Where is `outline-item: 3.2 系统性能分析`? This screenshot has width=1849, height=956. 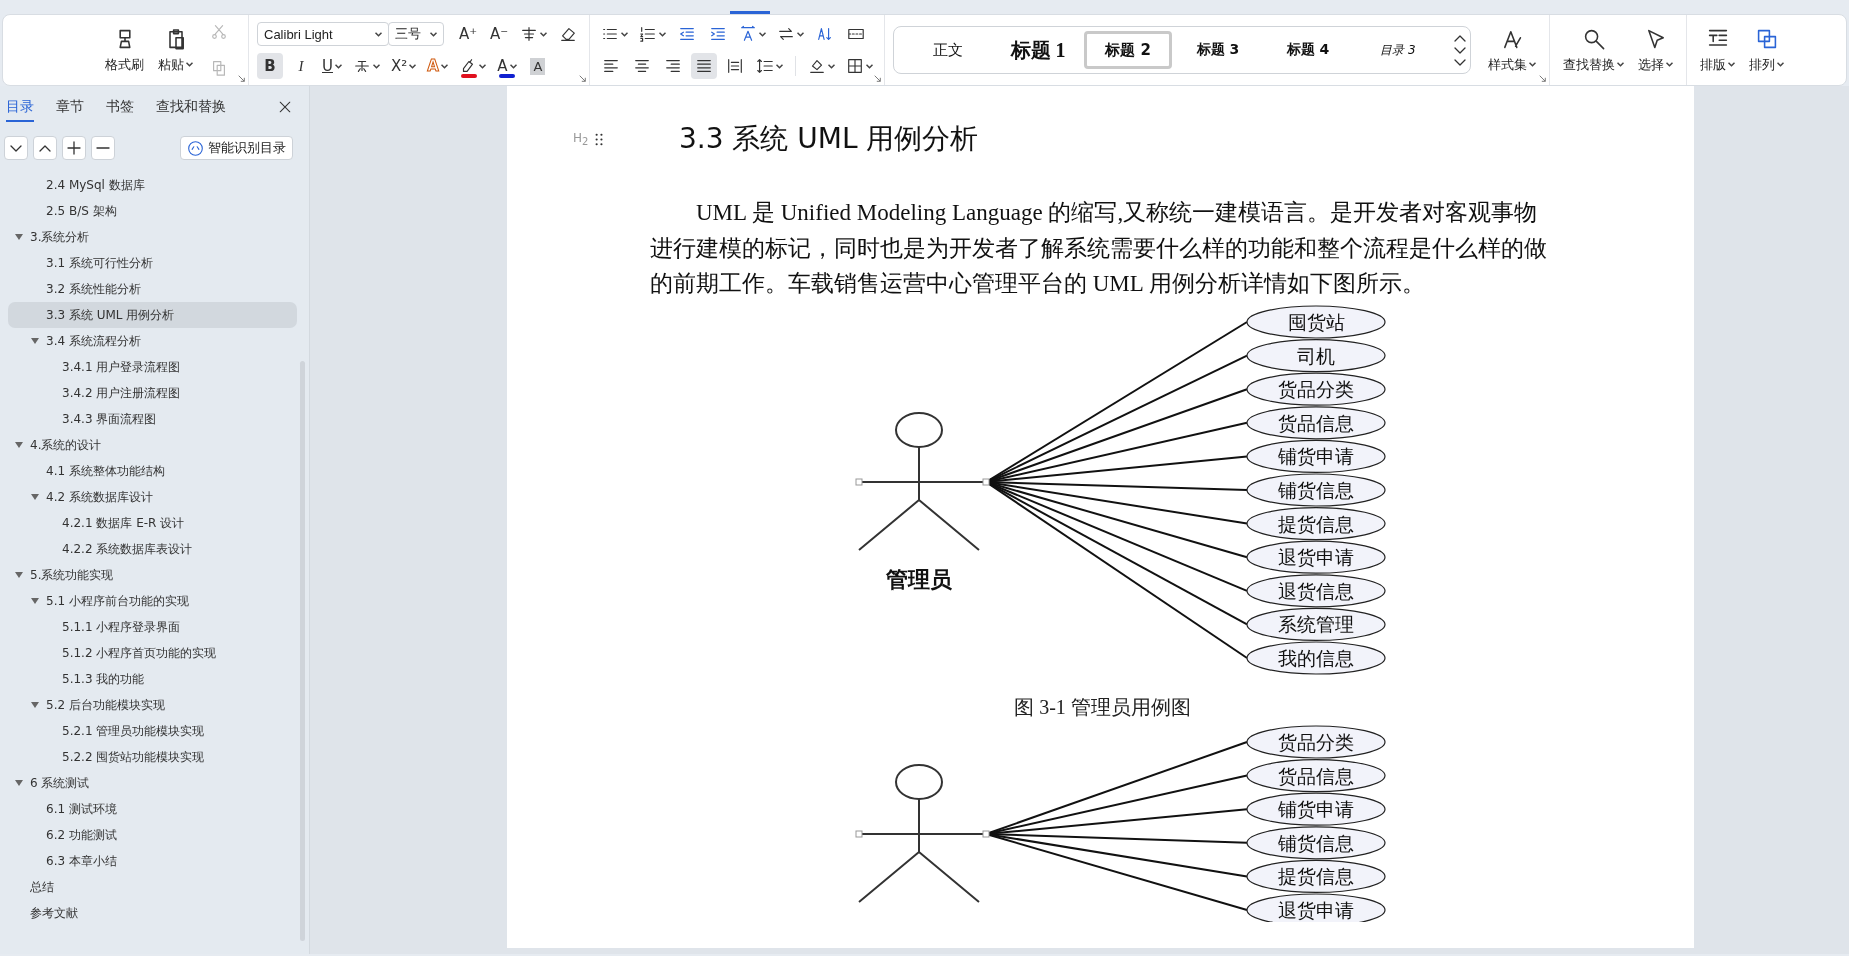
outline-item: 3.2 系统性能分析 is located at coordinates (152, 289).